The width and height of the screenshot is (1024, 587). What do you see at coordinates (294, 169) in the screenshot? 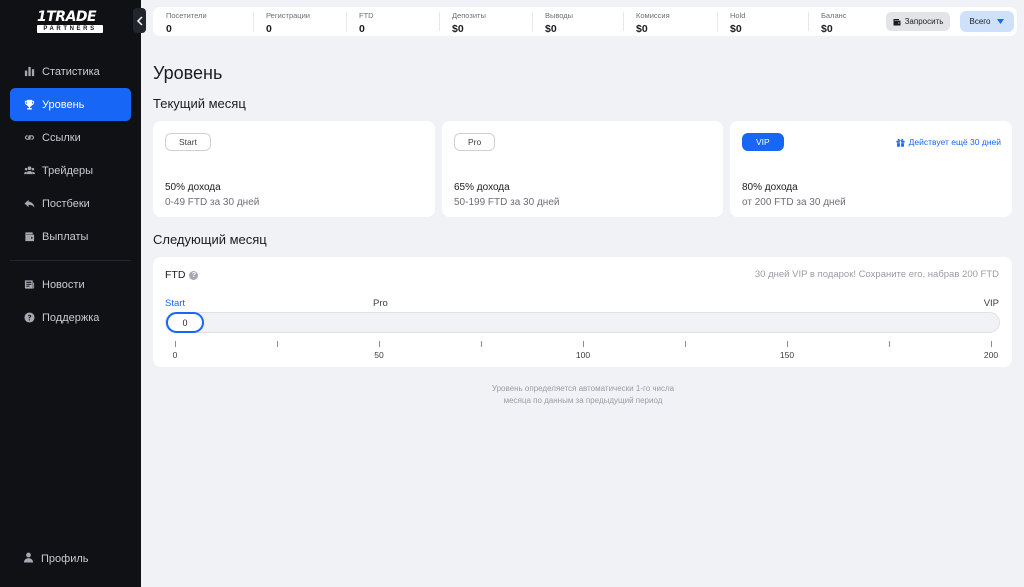
I see `tier-card-start: Start 50% дохода 0-49 FTD за 30 дней` at bounding box center [294, 169].